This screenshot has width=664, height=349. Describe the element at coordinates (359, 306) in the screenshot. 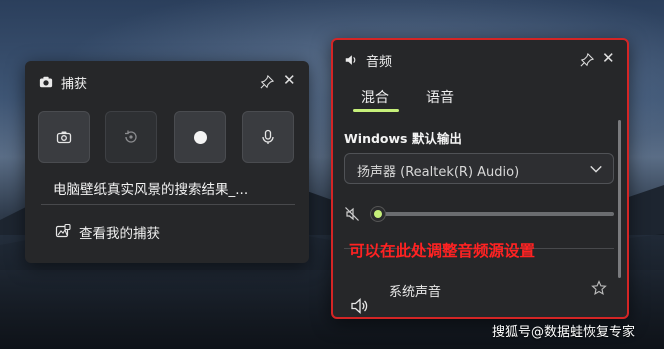

I see `speaker-icon` at that location.